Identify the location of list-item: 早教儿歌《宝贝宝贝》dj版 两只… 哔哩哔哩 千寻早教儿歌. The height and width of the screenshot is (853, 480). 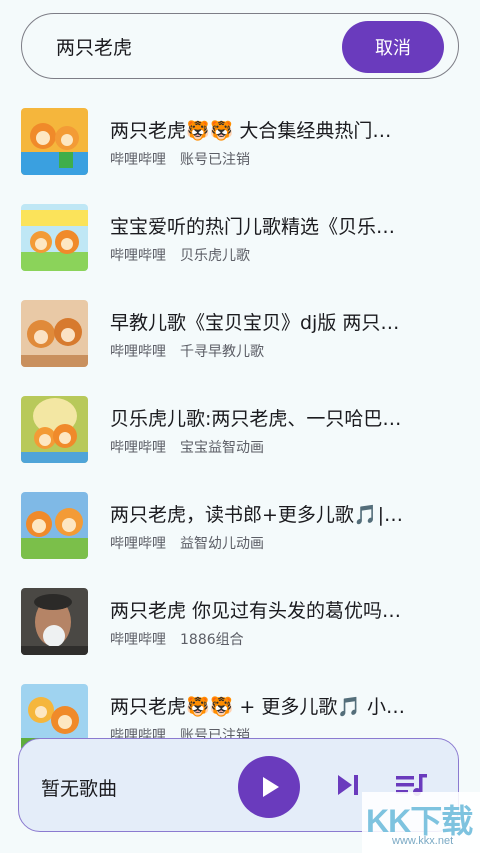
(240, 334).